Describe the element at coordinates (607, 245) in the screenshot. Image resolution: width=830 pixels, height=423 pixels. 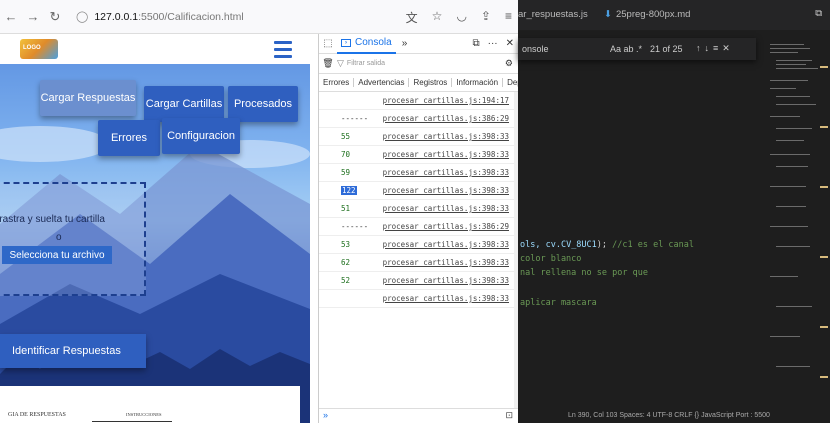
I see `code-line: ols, cv.CV_8UC1); //c1 es el canal` at that location.